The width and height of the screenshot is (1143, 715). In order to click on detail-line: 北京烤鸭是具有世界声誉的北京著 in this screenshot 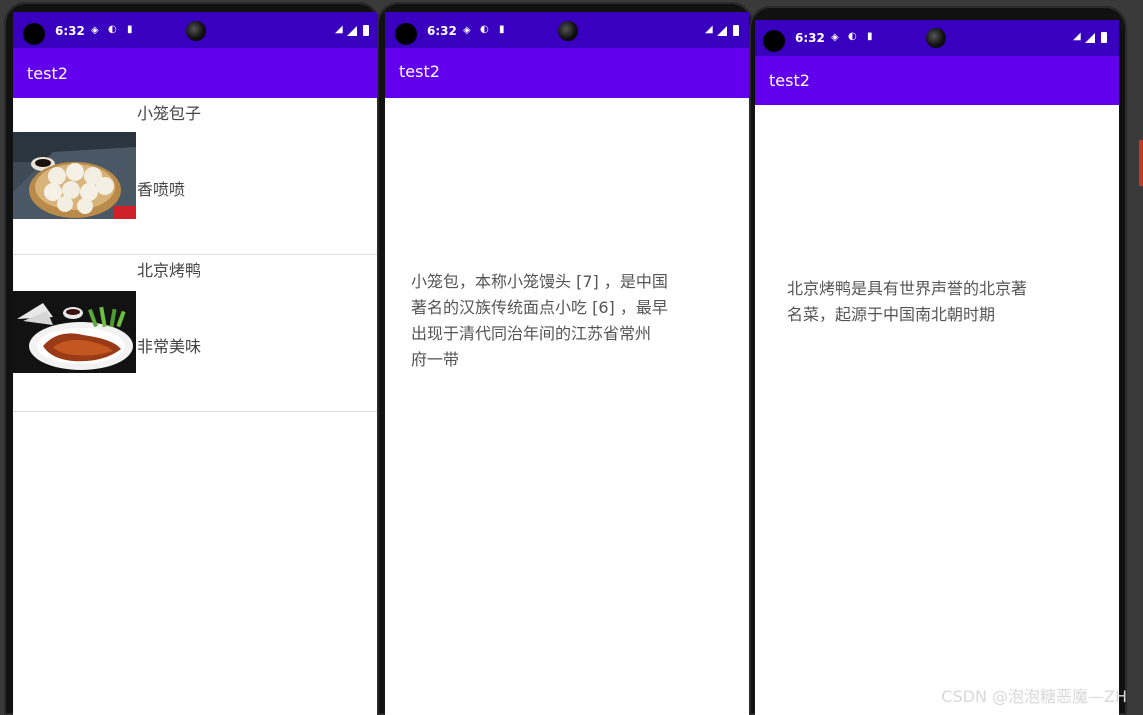, I will do `click(907, 288)`.